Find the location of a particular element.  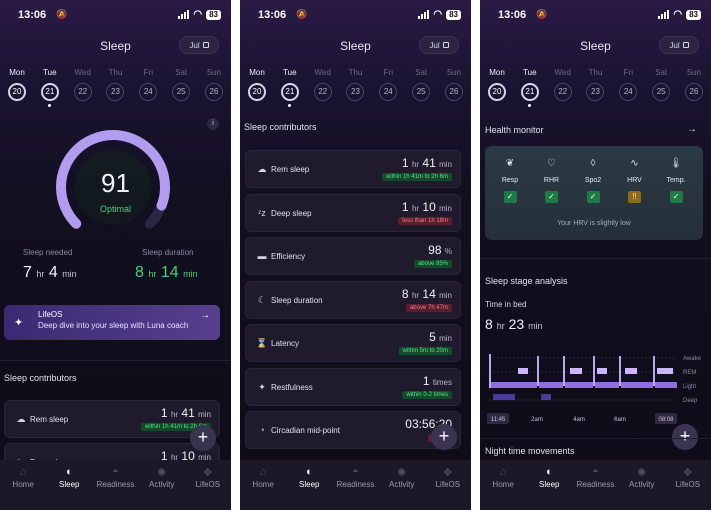

stage-label-awake: Awake is located at coordinates (692, 359).